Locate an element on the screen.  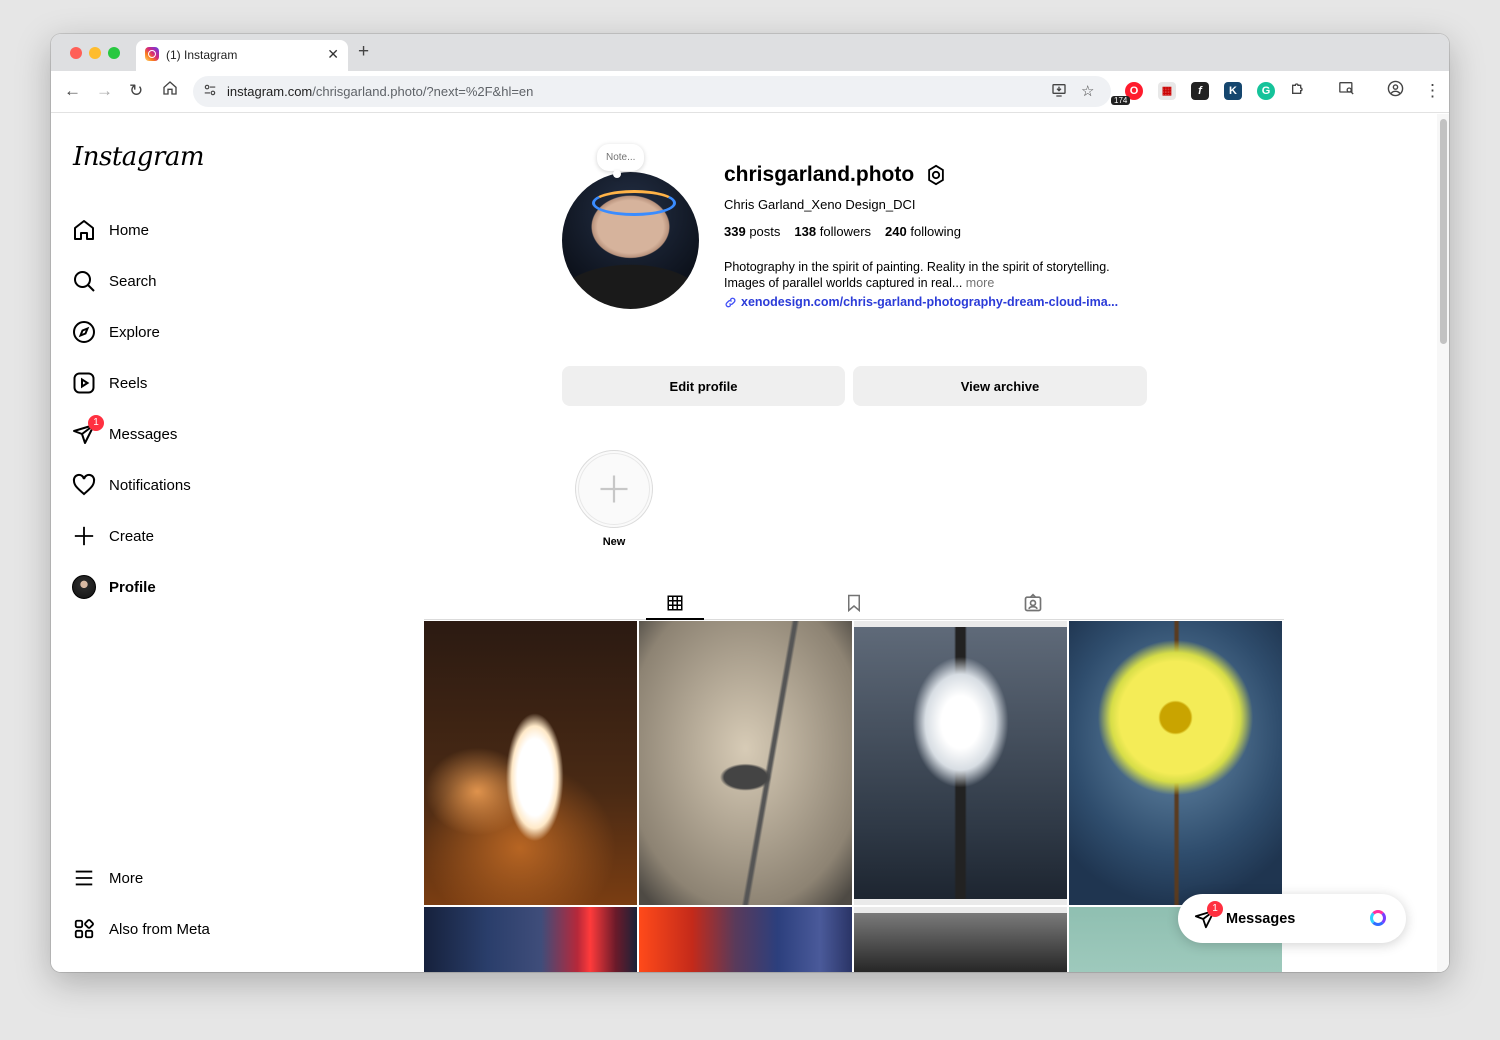
extensions-puzzle-icon is located at coordinates (1298, 91).